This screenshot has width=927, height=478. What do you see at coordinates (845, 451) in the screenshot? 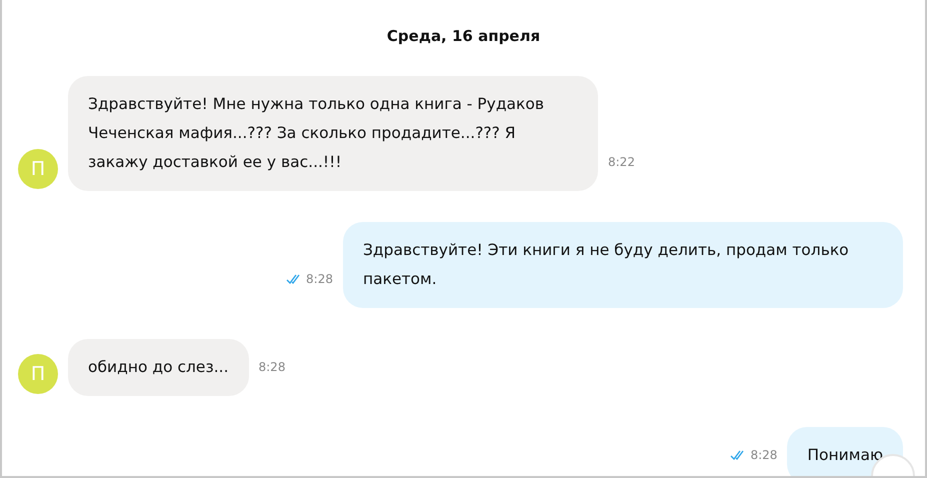
I see `message-bubble: Понимаю` at bounding box center [845, 451].